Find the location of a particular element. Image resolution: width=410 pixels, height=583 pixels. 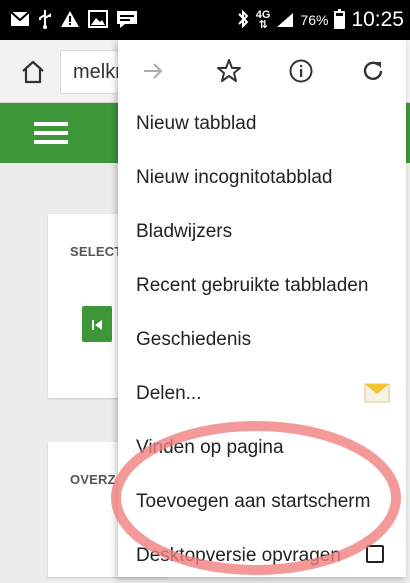

image-icon is located at coordinates (98, 20).